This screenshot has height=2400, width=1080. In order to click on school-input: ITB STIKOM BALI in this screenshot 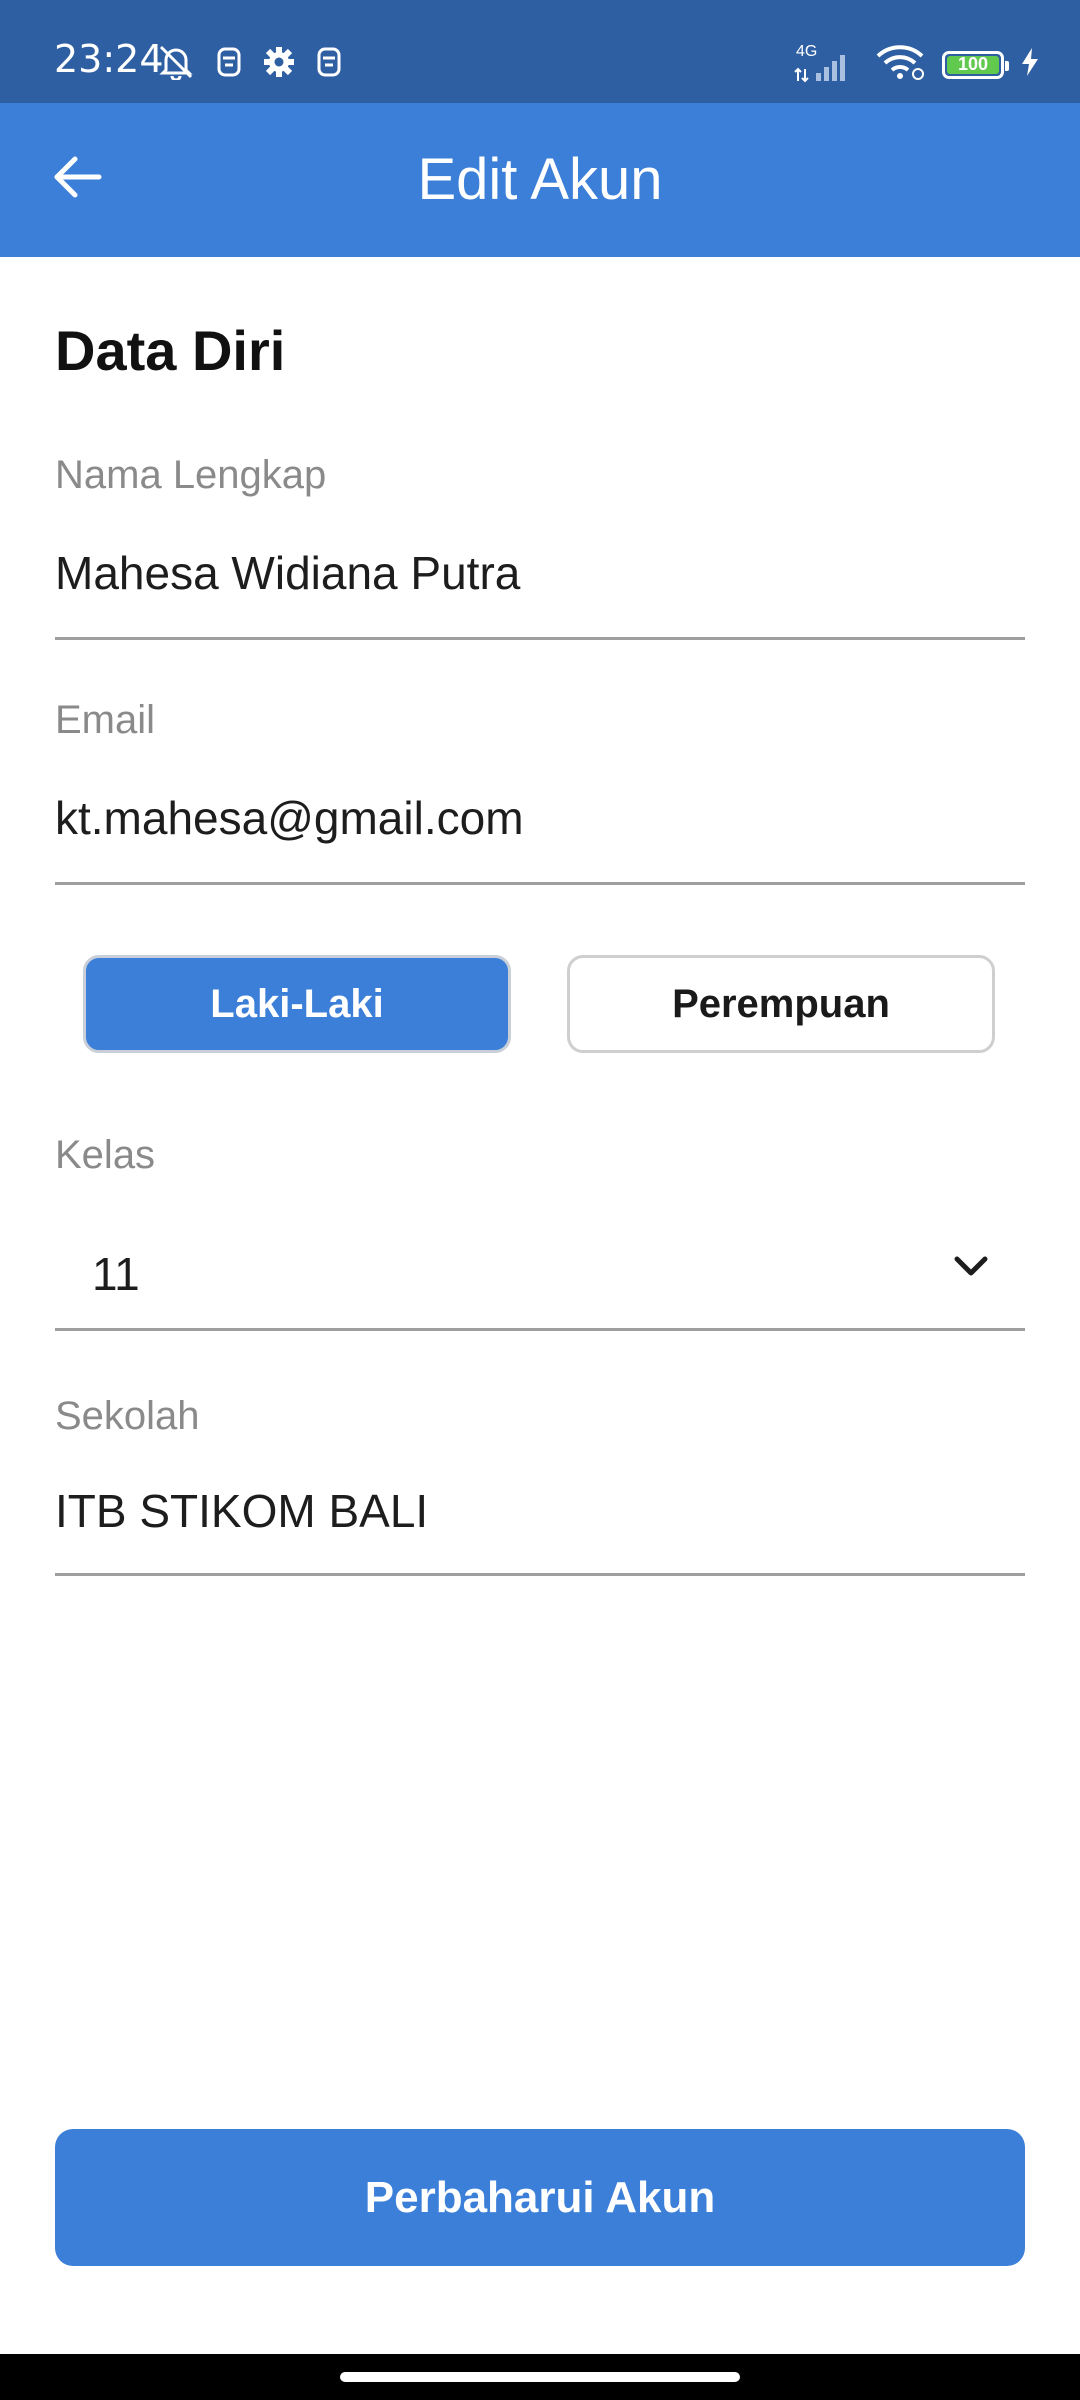, I will do `click(241, 1511)`.